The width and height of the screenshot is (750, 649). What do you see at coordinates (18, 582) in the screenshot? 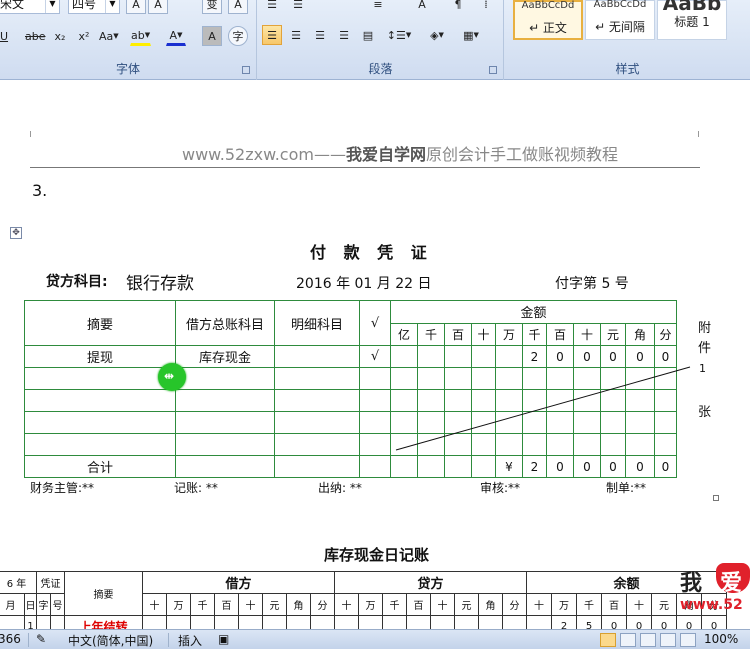
I see `year-header: 6 年` at bounding box center [18, 582].